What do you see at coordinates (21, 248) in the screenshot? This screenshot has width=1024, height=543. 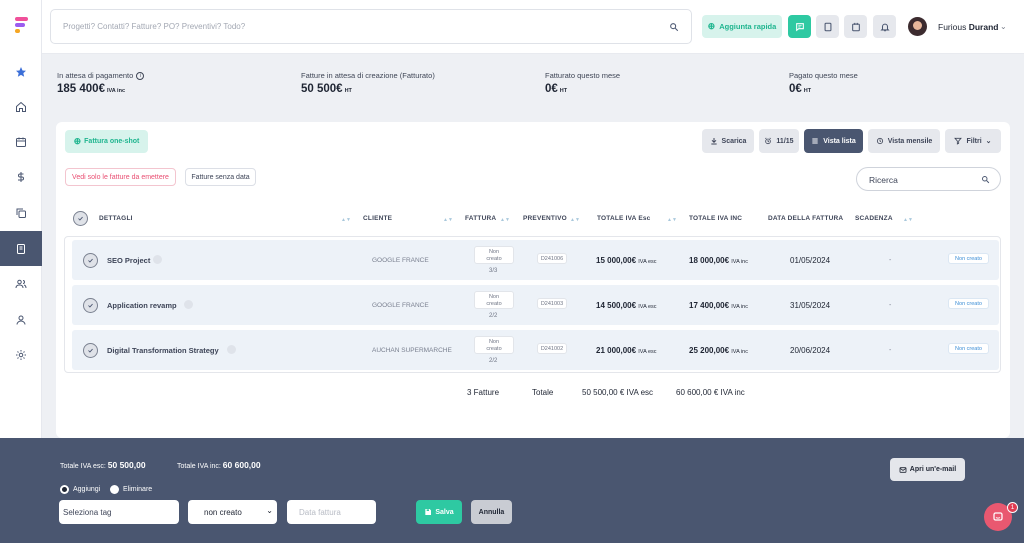 I see `sidebar-item-invoices` at bounding box center [21, 248].